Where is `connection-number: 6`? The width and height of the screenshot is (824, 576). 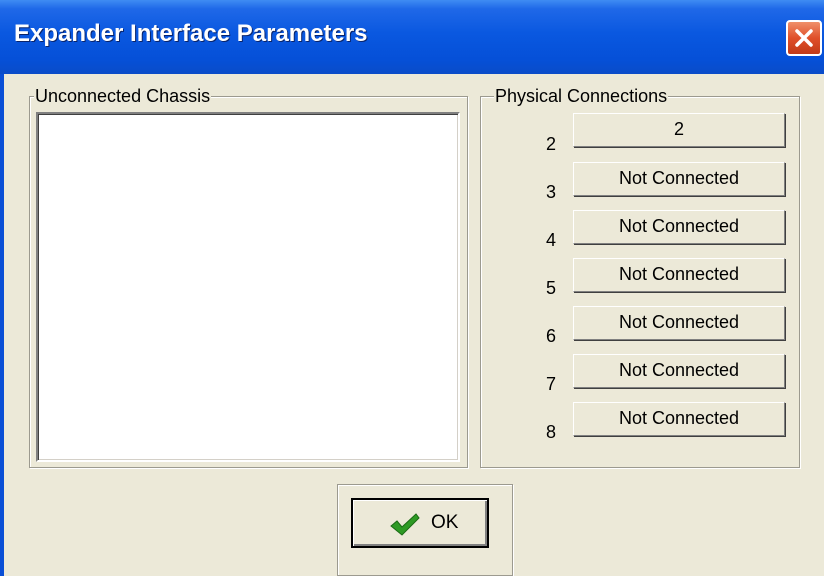 connection-number: 6 is located at coordinates (550, 336).